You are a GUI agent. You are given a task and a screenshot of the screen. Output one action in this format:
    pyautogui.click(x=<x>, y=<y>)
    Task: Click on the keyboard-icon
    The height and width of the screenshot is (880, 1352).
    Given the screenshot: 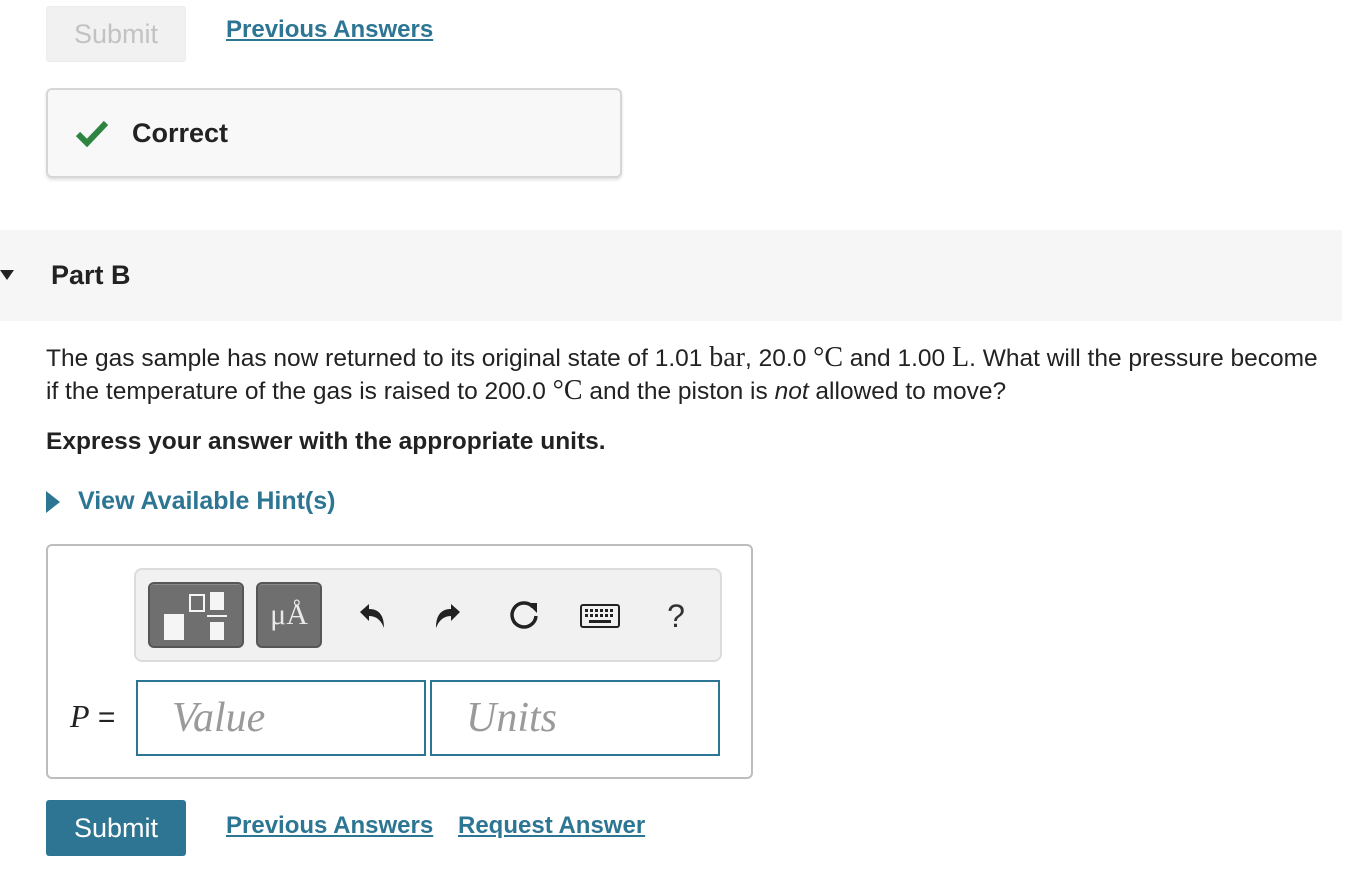 What is the action you would take?
    pyautogui.click(x=600, y=616)
    